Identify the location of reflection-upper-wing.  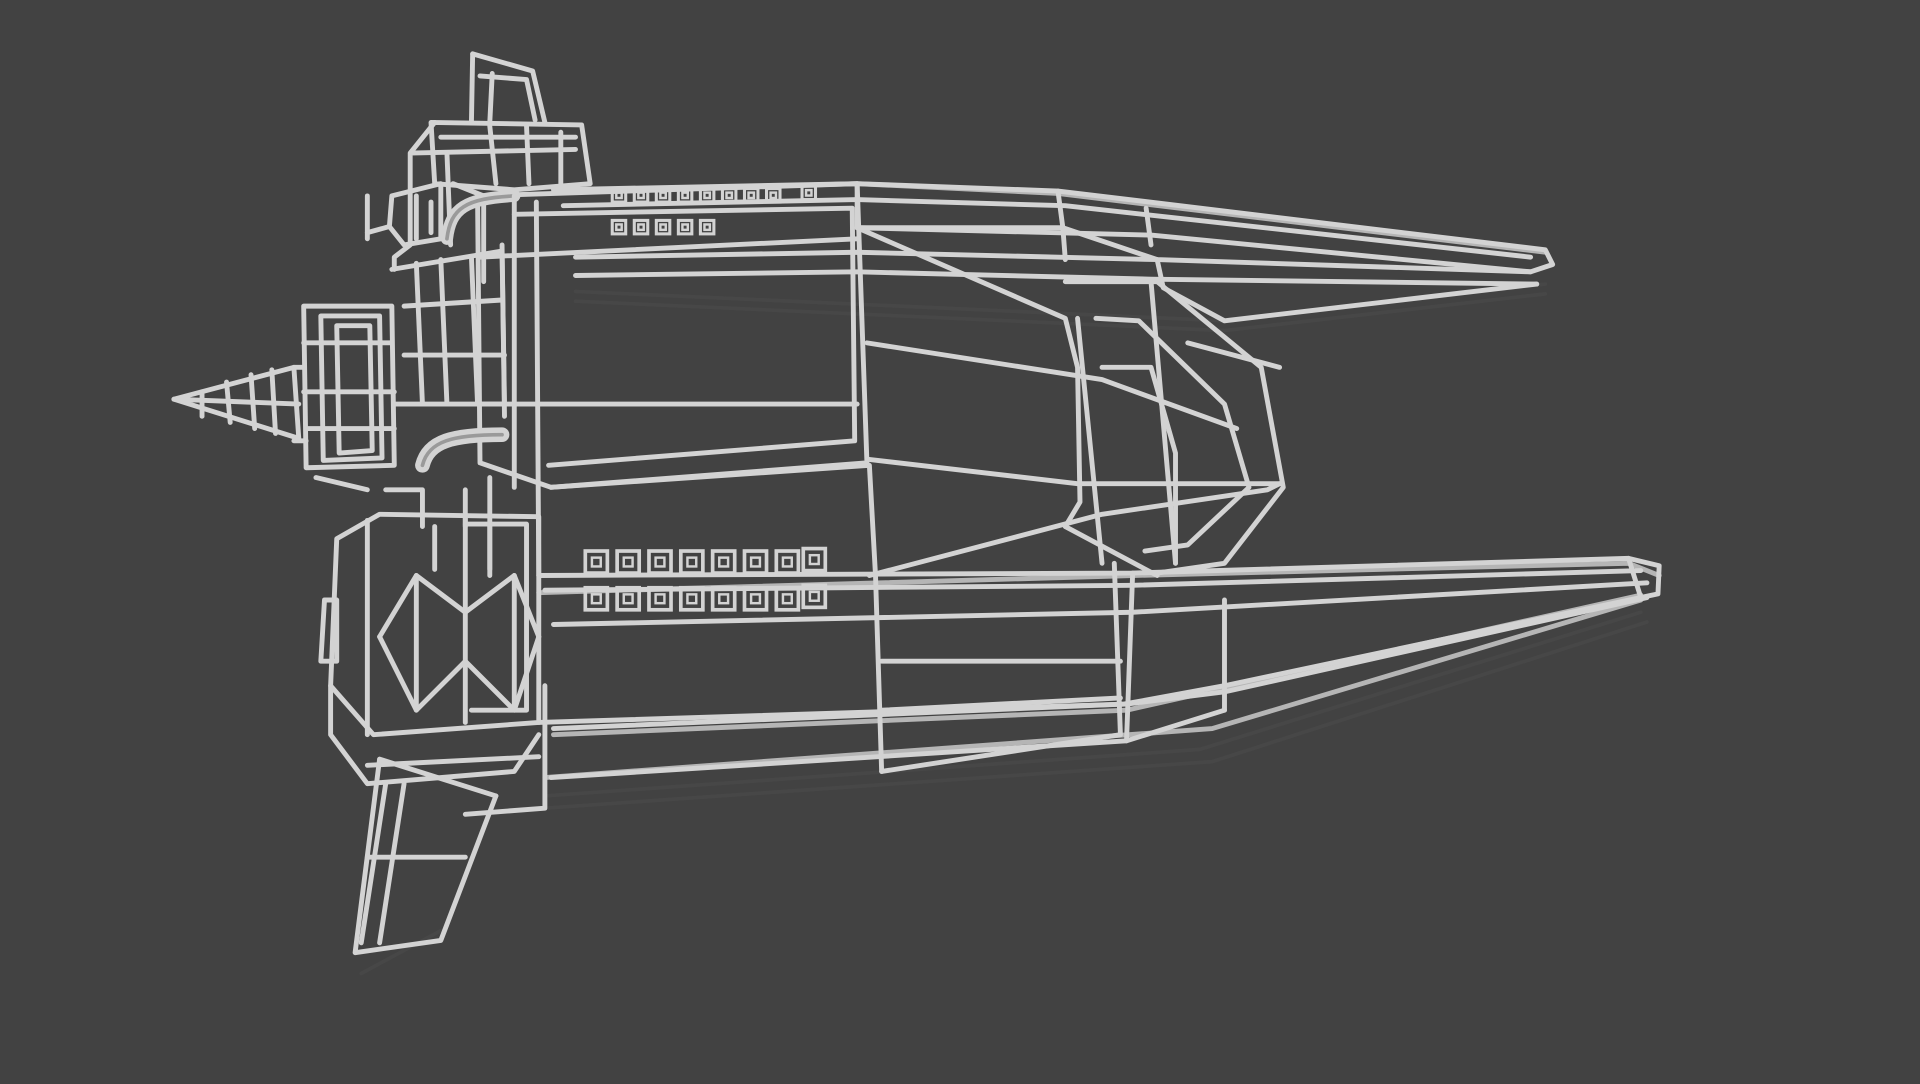
(1060, 307).